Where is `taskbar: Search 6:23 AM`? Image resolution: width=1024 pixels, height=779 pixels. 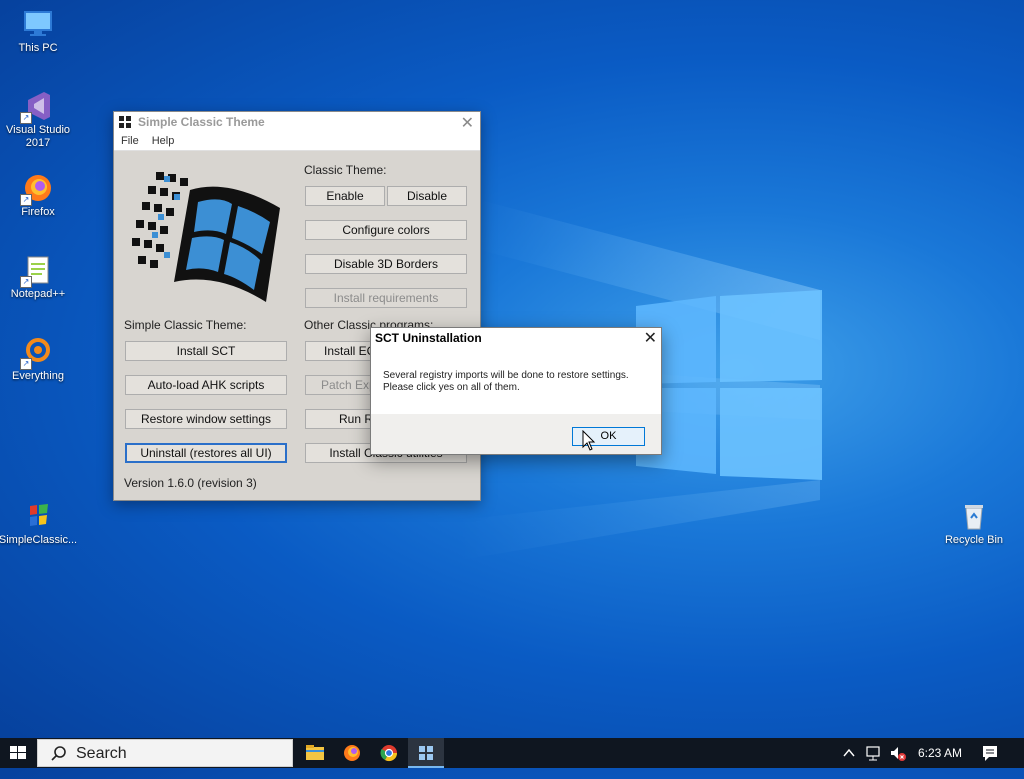 taskbar: Search 6:23 AM is located at coordinates (512, 753).